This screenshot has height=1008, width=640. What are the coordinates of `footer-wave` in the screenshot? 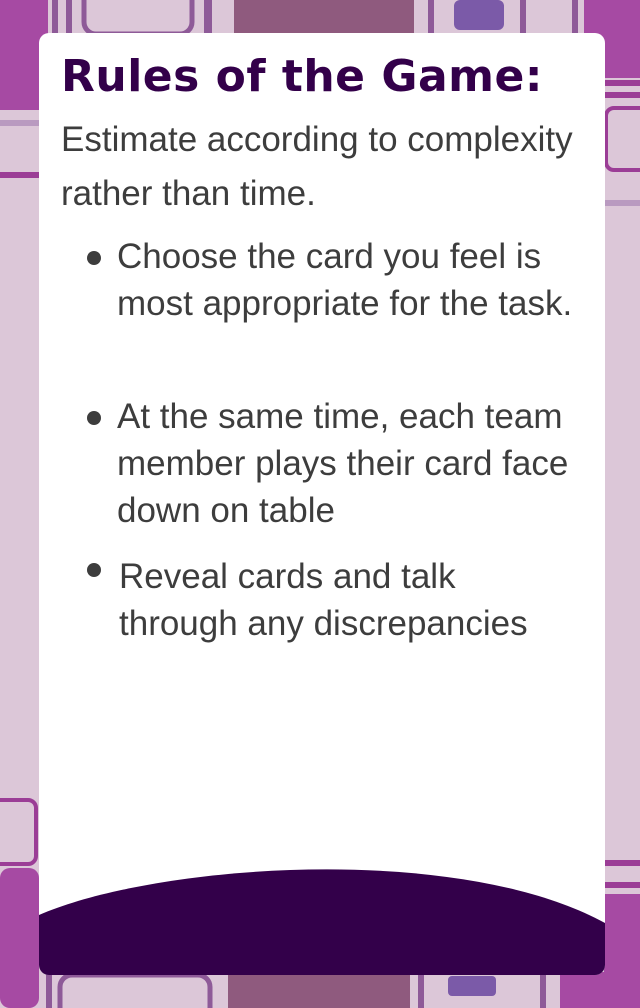 It's located at (322, 922).